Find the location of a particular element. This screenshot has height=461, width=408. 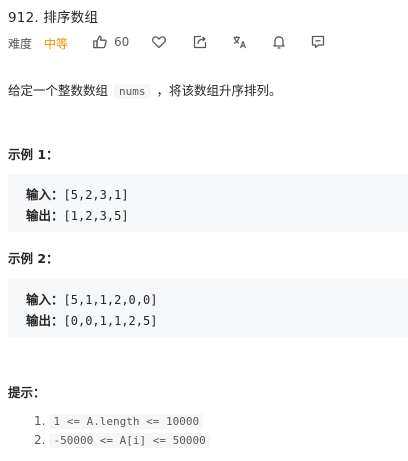

bell-icon is located at coordinates (279, 42).